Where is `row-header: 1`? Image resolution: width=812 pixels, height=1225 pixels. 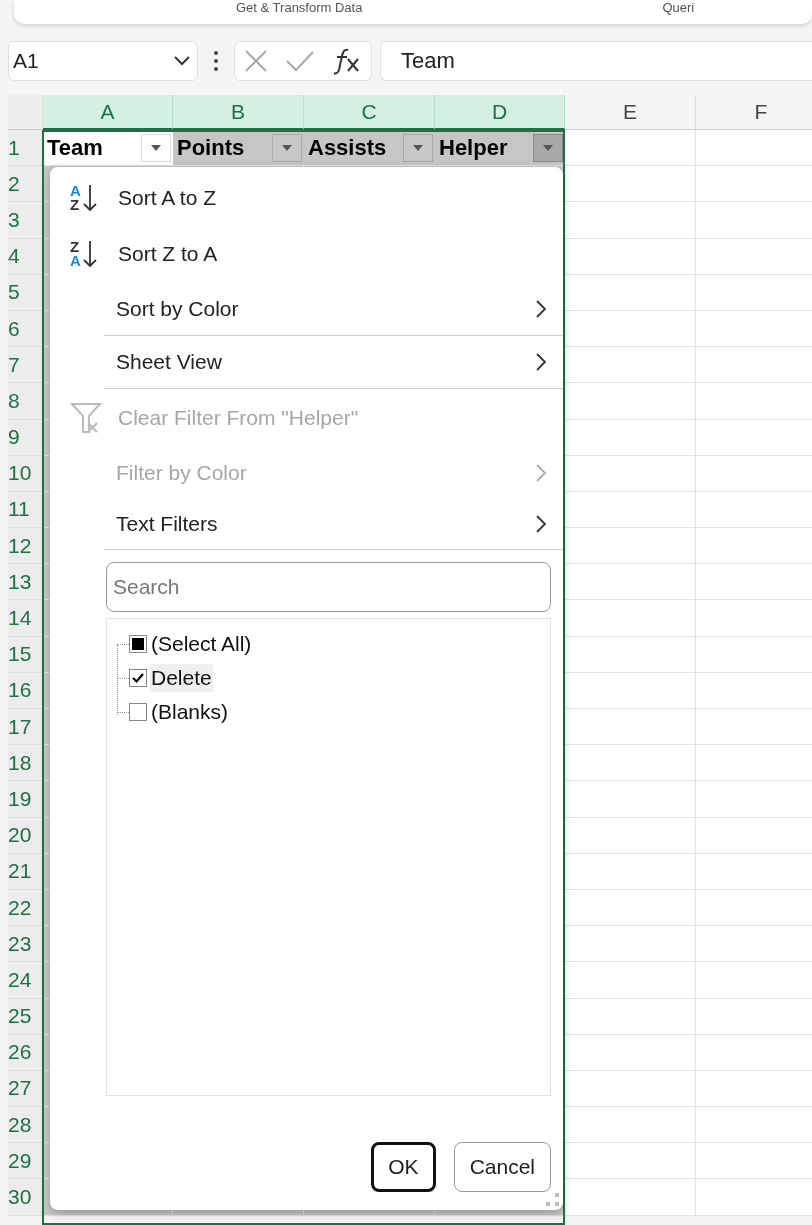 row-header: 1 is located at coordinates (25, 148).